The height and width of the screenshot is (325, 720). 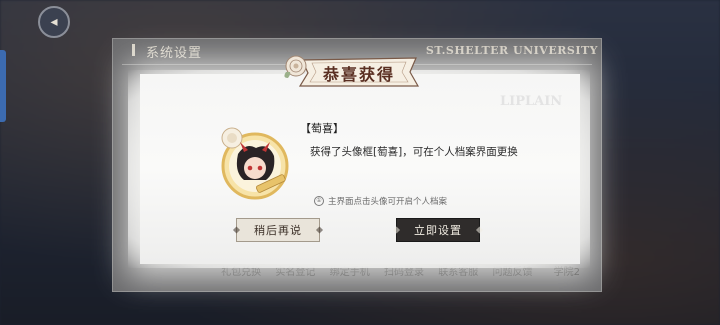 I want to click on hint-text: 主界面点击头像可开启个人档案, so click(x=388, y=202).